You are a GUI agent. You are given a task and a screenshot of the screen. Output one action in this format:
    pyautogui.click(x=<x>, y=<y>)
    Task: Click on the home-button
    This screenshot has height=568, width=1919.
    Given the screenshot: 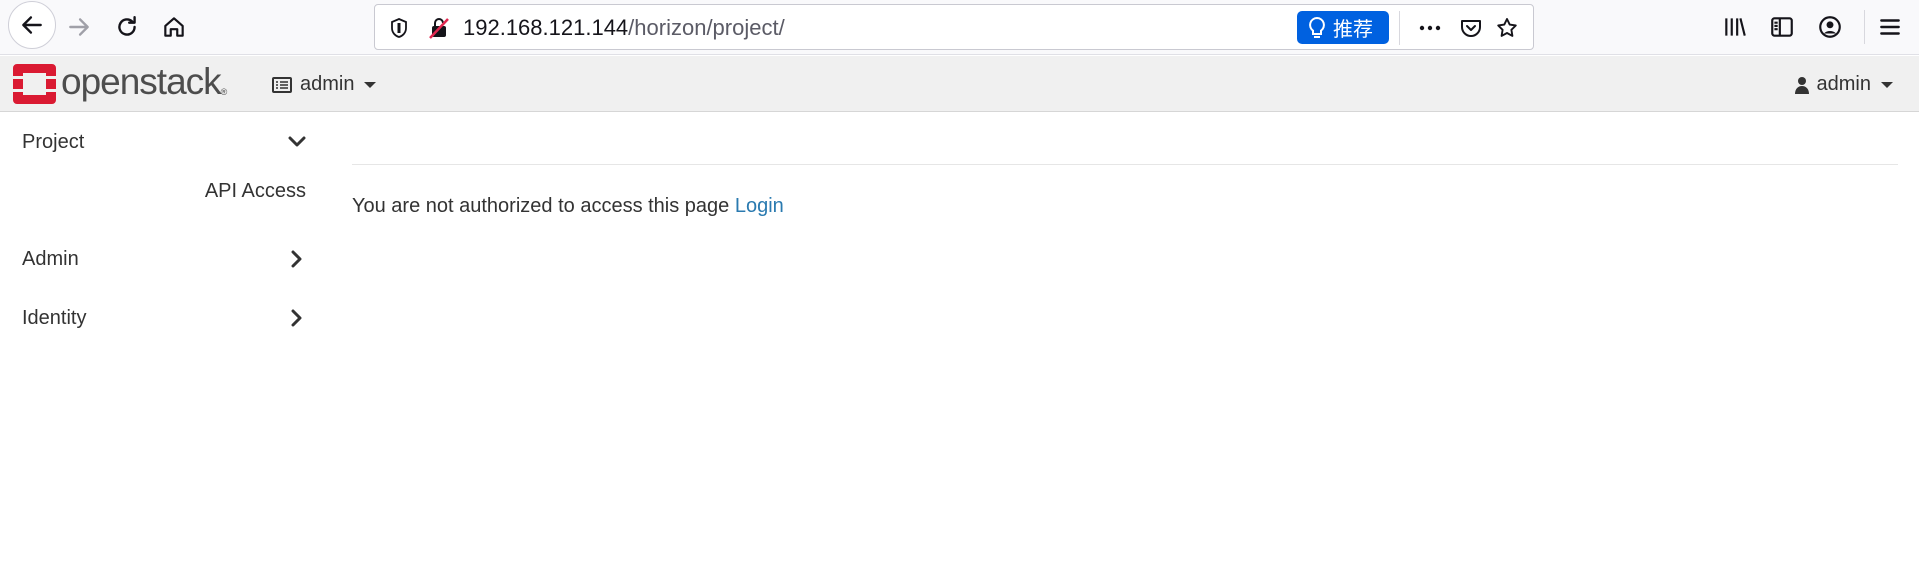 What is the action you would take?
    pyautogui.click(x=174, y=27)
    